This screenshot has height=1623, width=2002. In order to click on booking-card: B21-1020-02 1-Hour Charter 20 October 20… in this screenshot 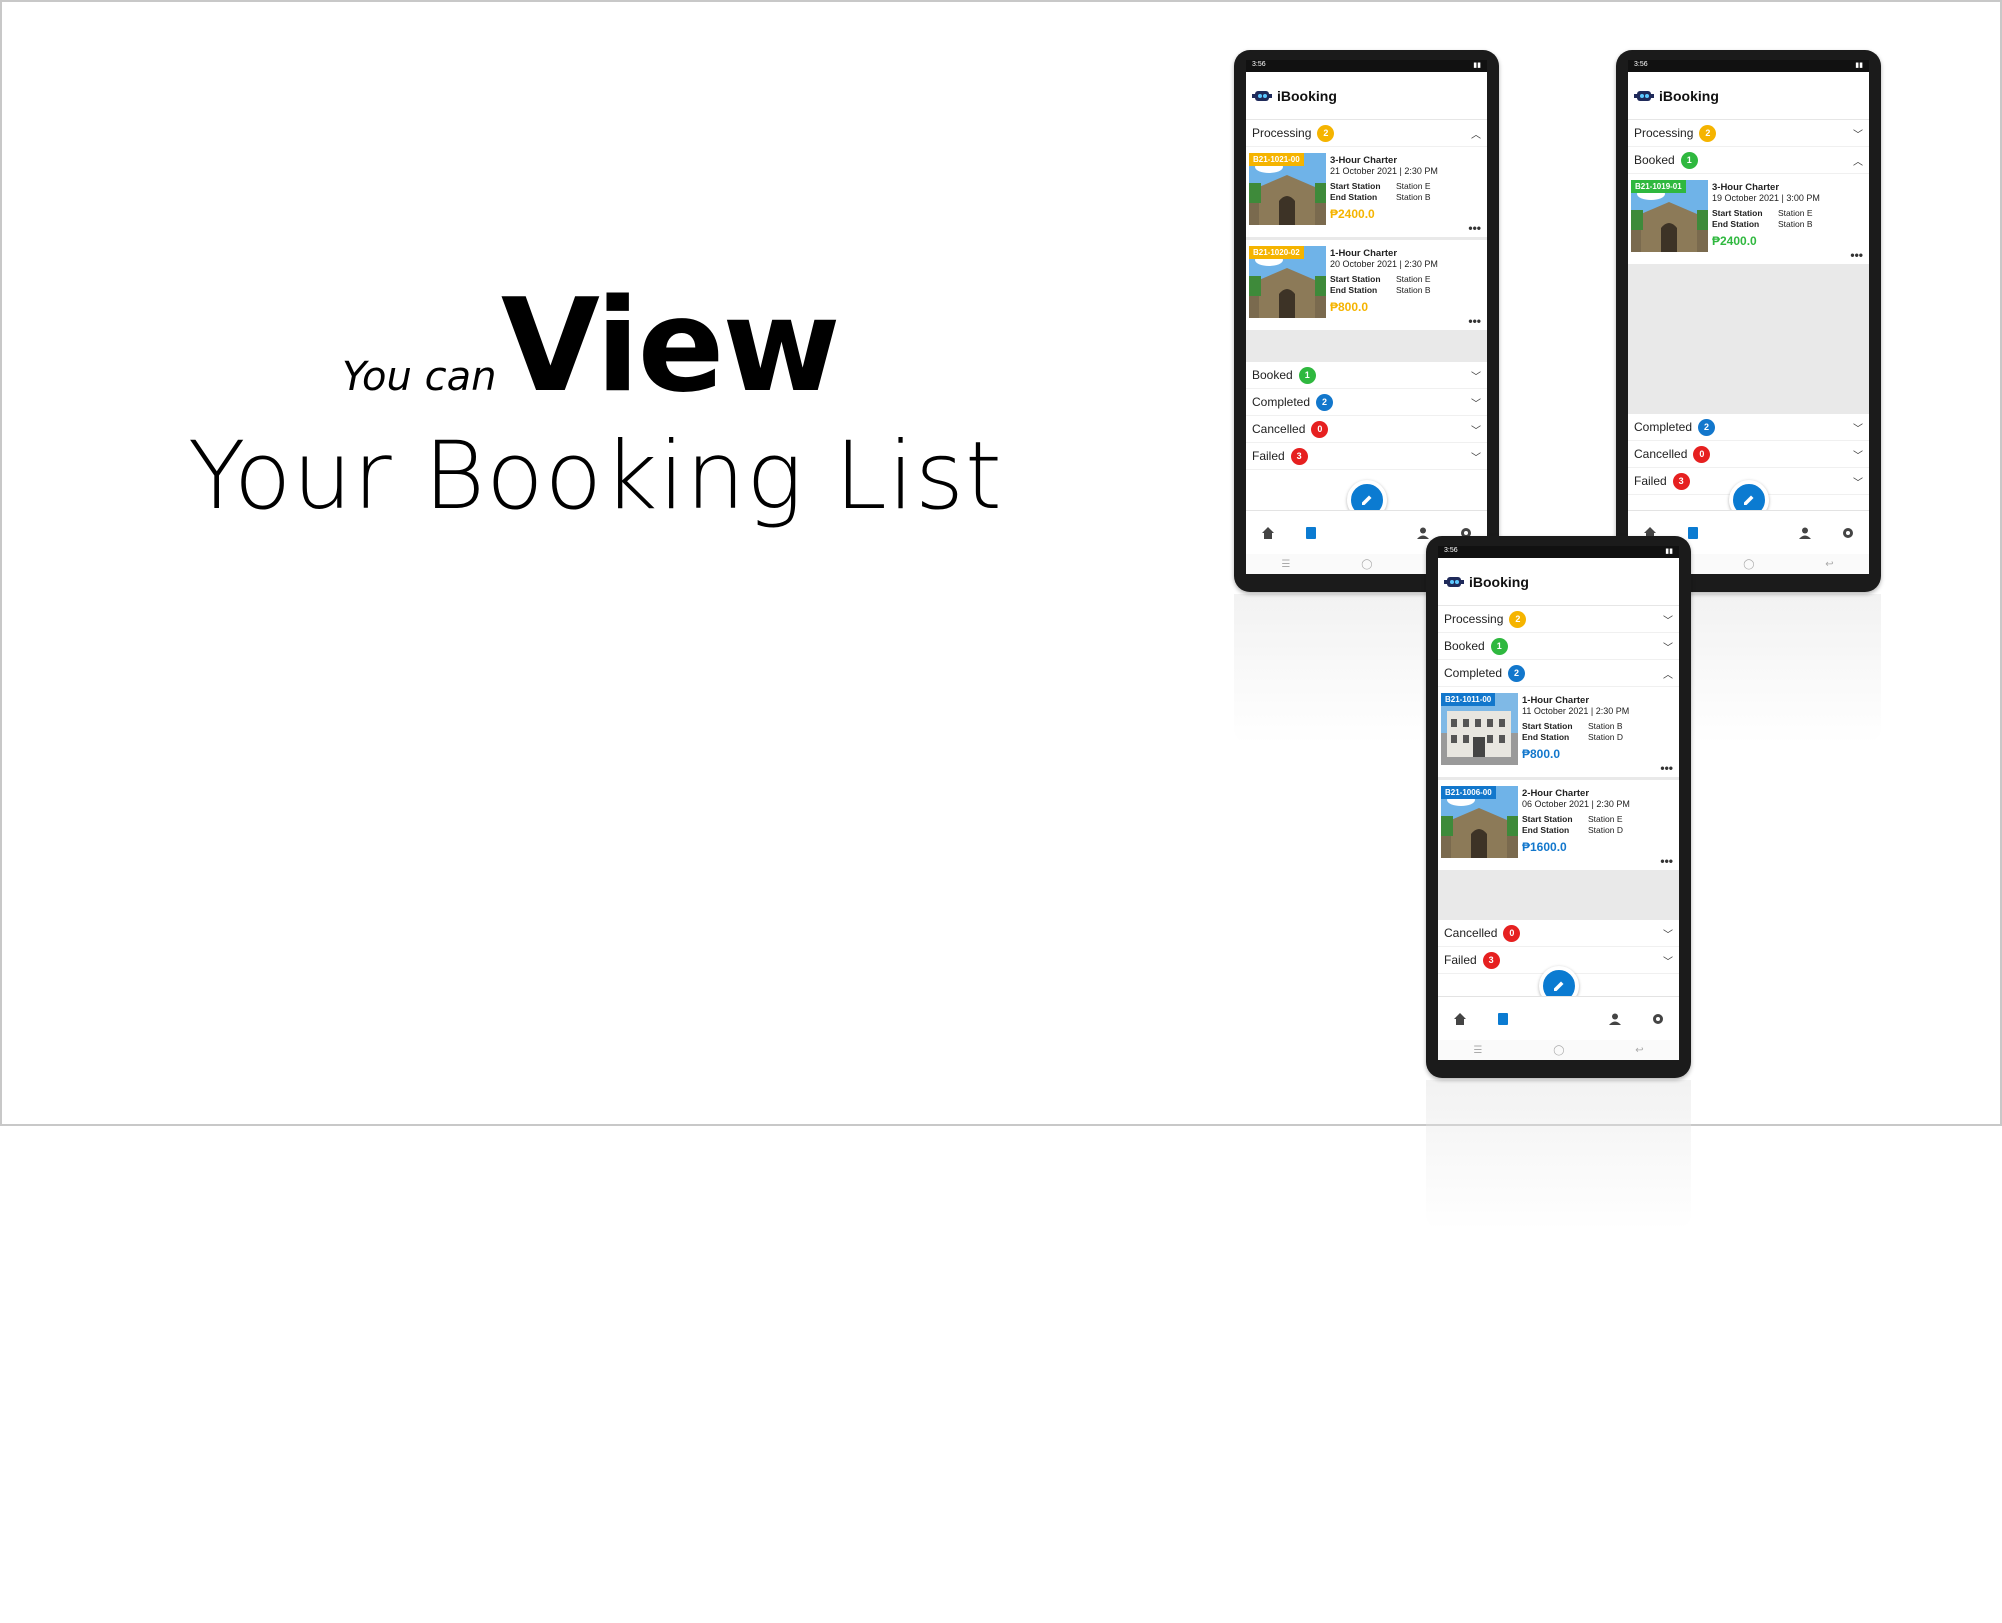, I will do `click(1366, 285)`.